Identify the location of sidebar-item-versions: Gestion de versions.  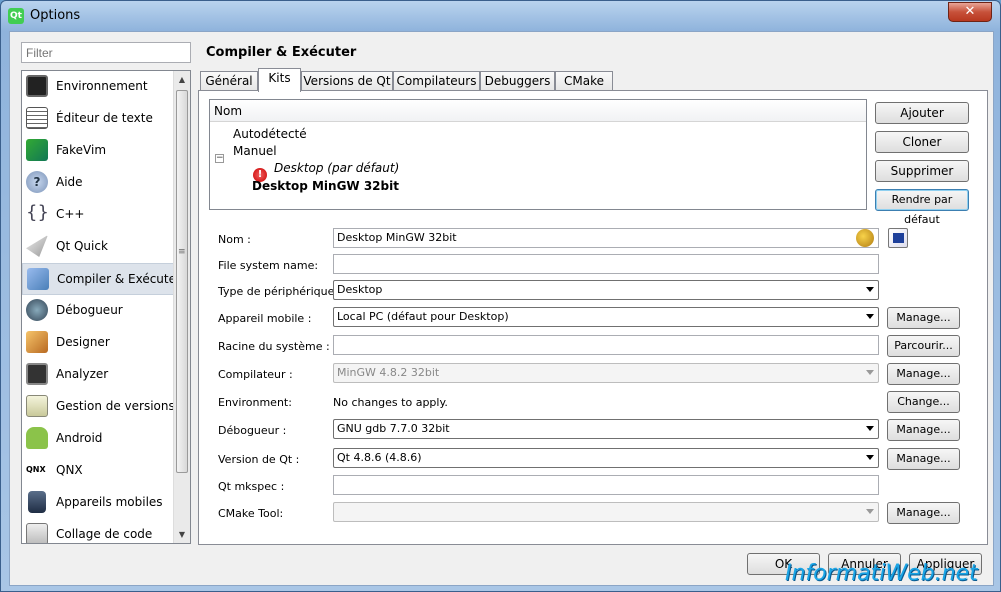
(98, 407).